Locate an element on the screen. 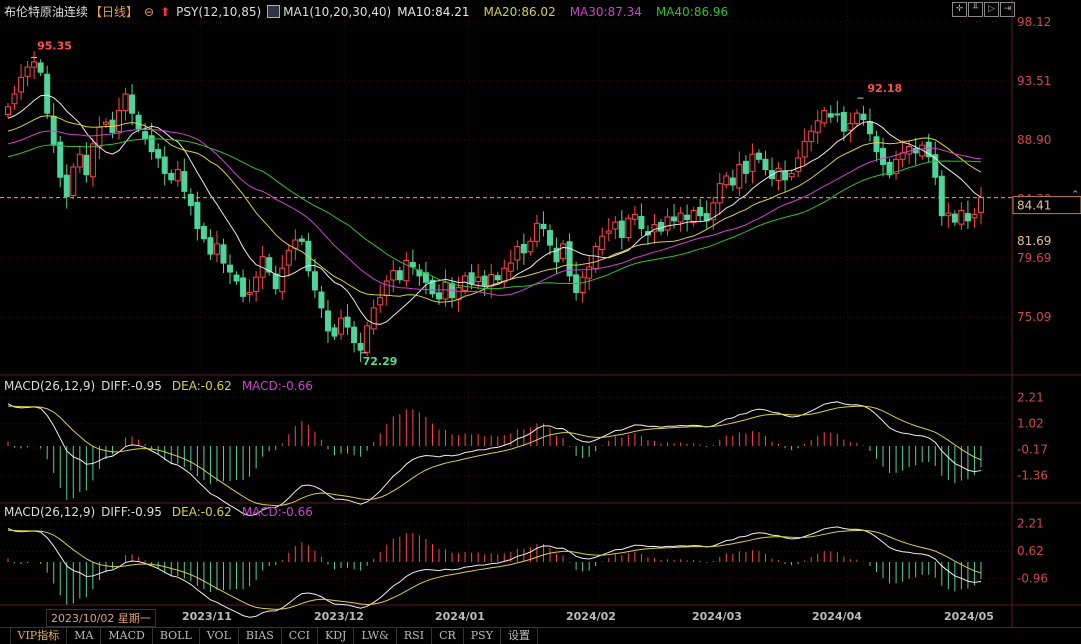 The height and width of the screenshot is (644, 1081). zoom-icon: ⊖ is located at coordinates (149, 12).